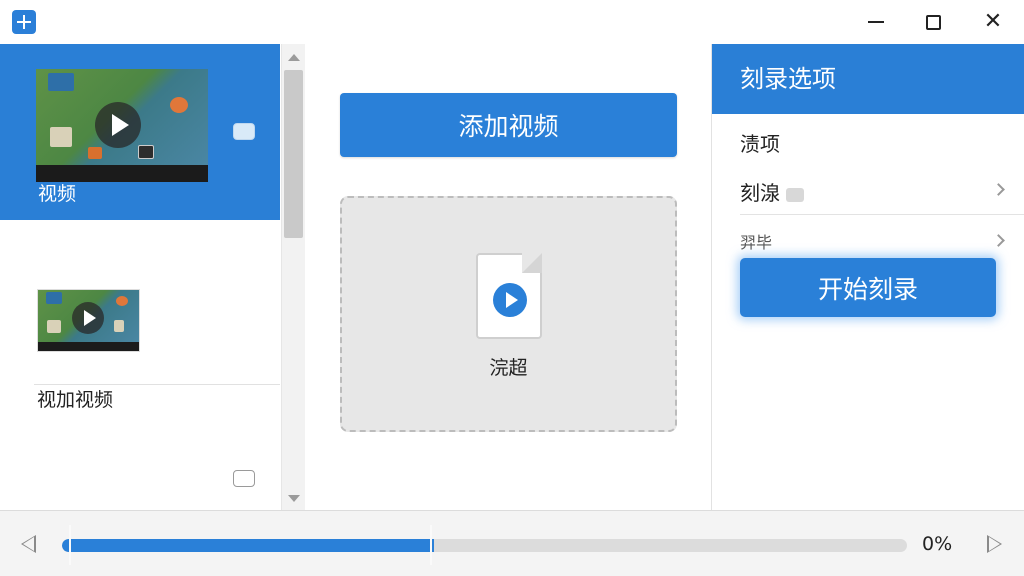  What do you see at coordinates (484, 545) in the screenshot?
I see `progress-bar` at bounding box center [484, 545].